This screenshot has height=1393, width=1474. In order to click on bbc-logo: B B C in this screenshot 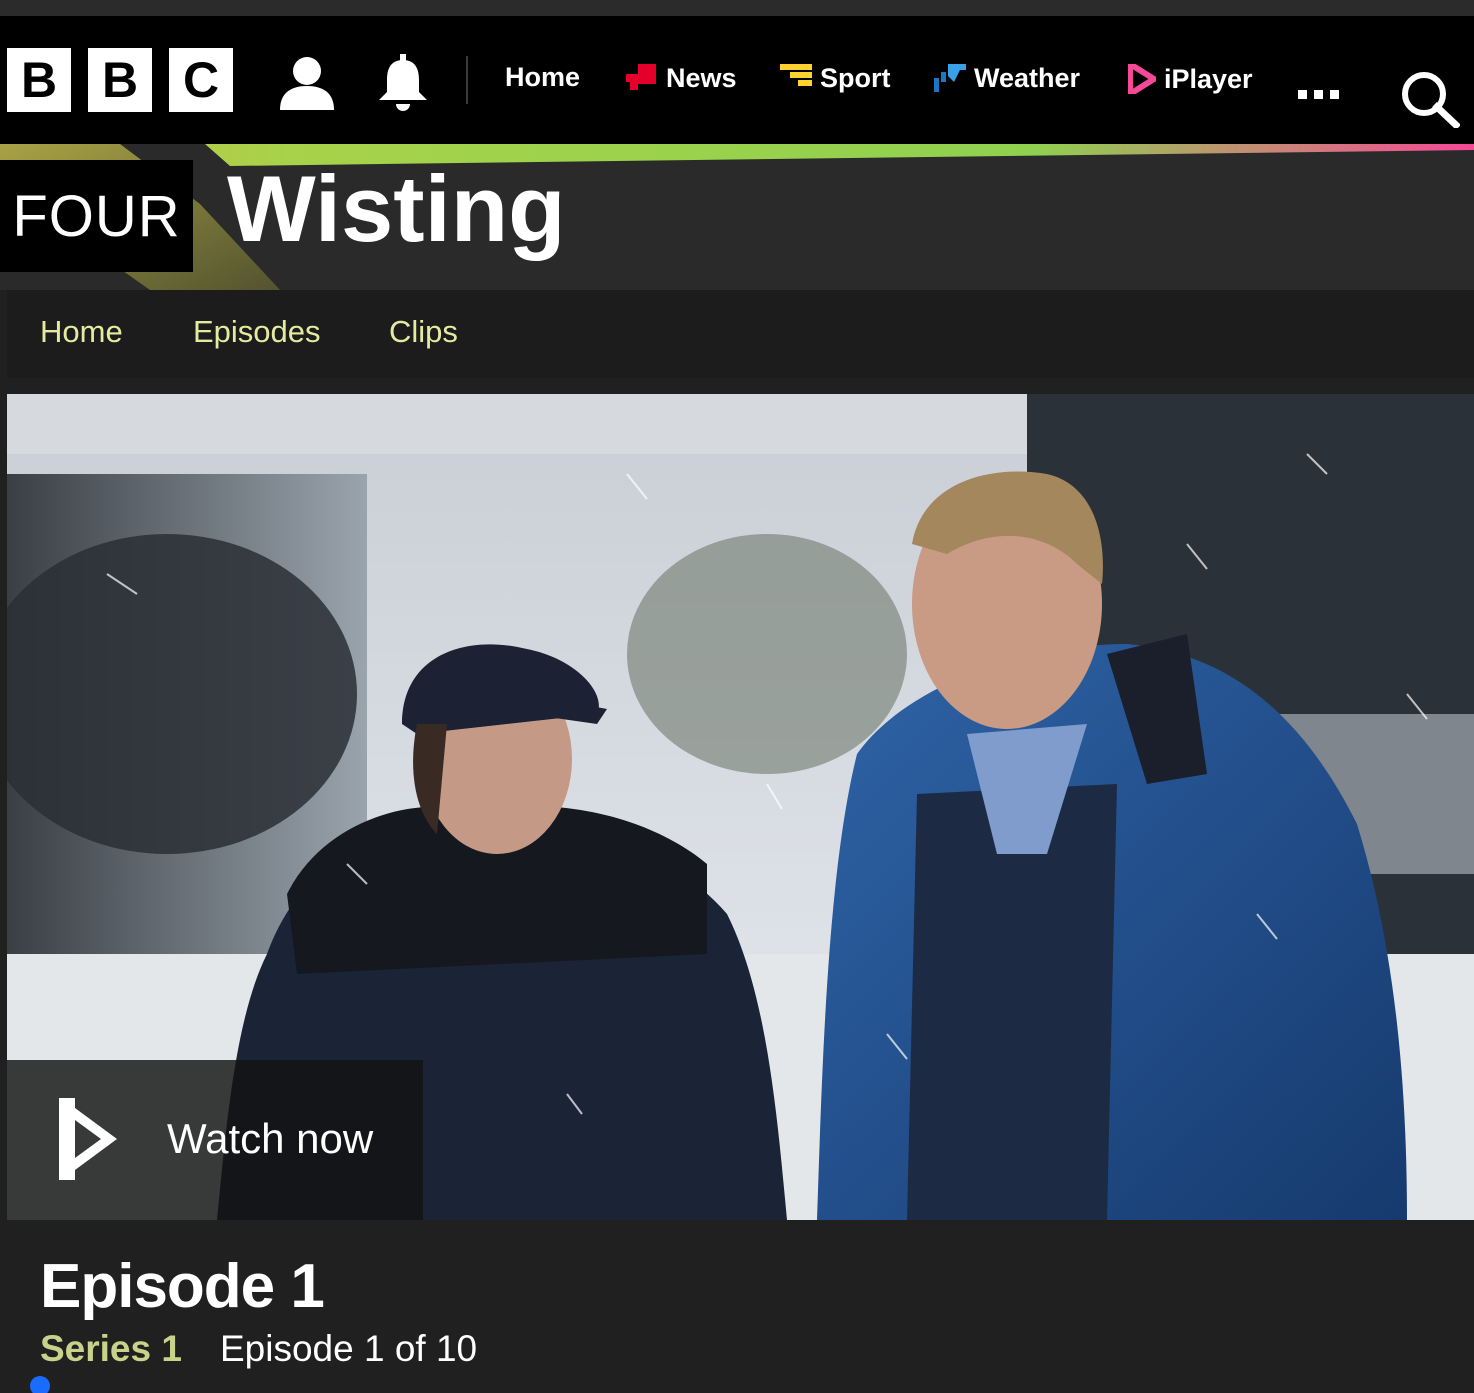, I will do `click(120, 80)`.